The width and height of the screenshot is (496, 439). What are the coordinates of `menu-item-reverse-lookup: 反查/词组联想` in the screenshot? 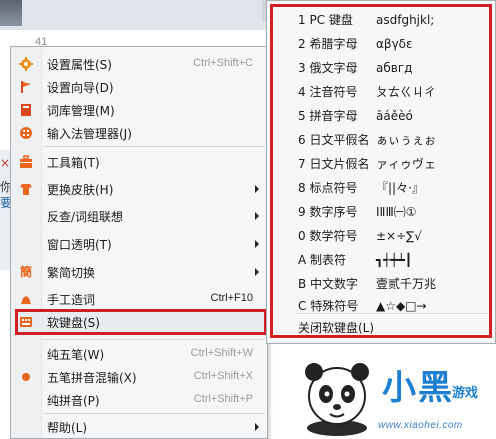 It's located at (139, 216).